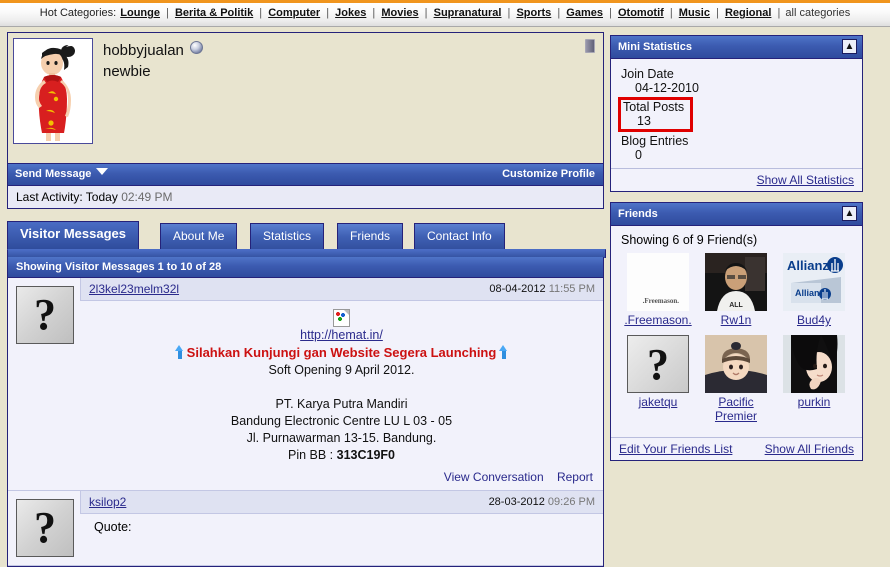  What do you see at coordinates (127, 71) in the screenshot?
I see `profile-usertitle: newbie` at bounding box center [127, 71].